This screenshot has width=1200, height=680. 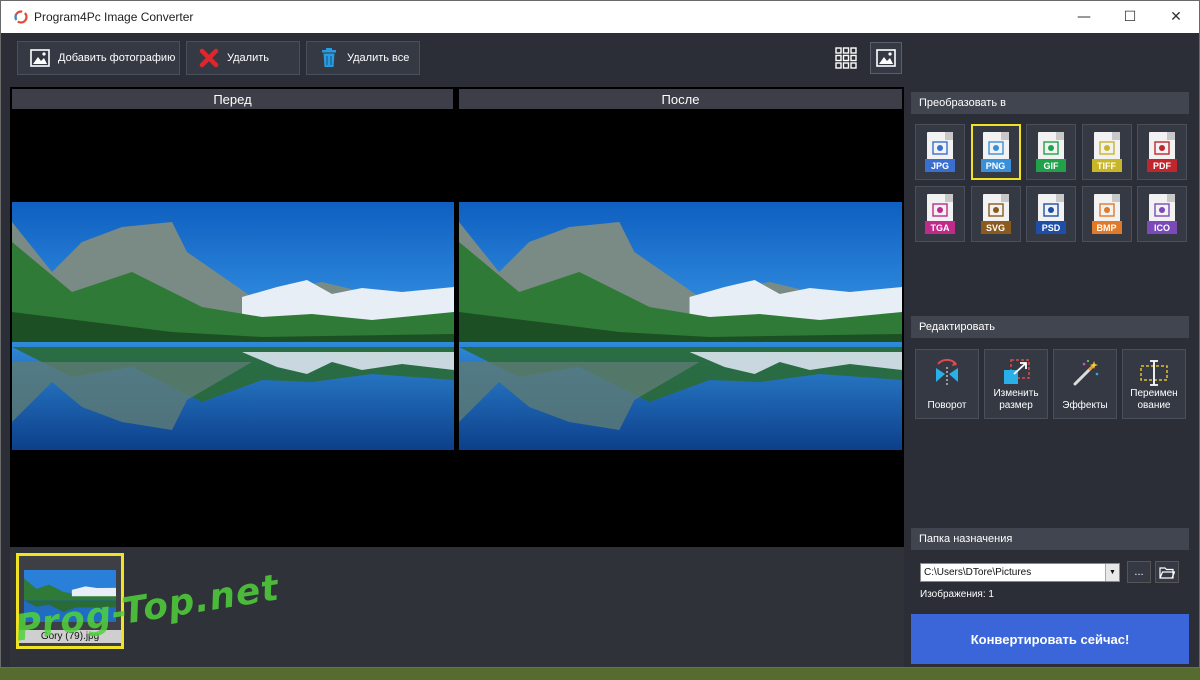 I want to click on delete-all-label: Удалить все, so click(x=378, y=58).